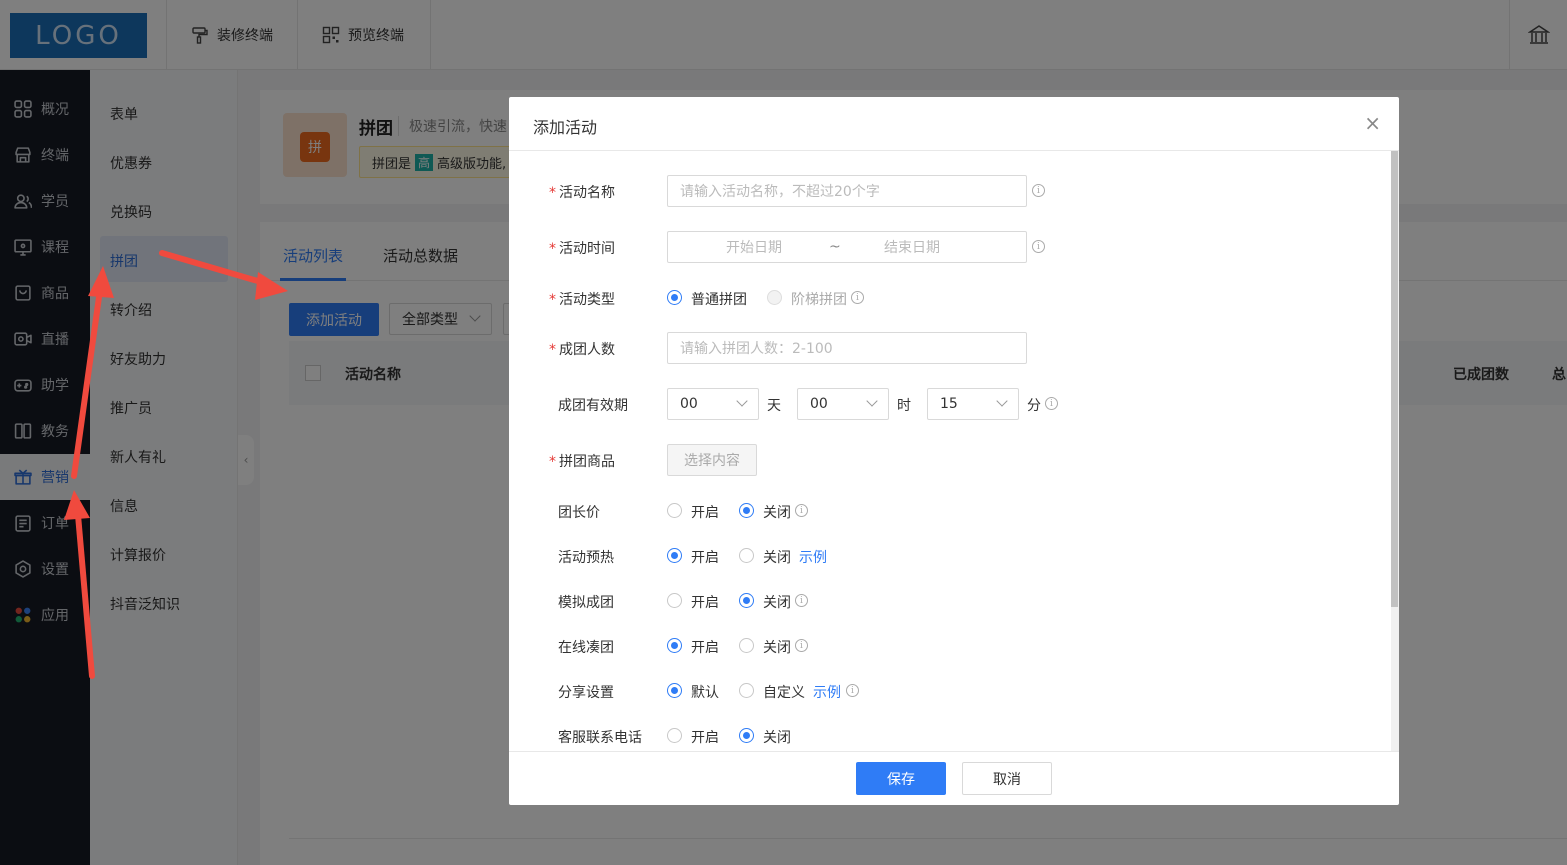  I want to click on share-default-label: 默认, so click(705, 693).